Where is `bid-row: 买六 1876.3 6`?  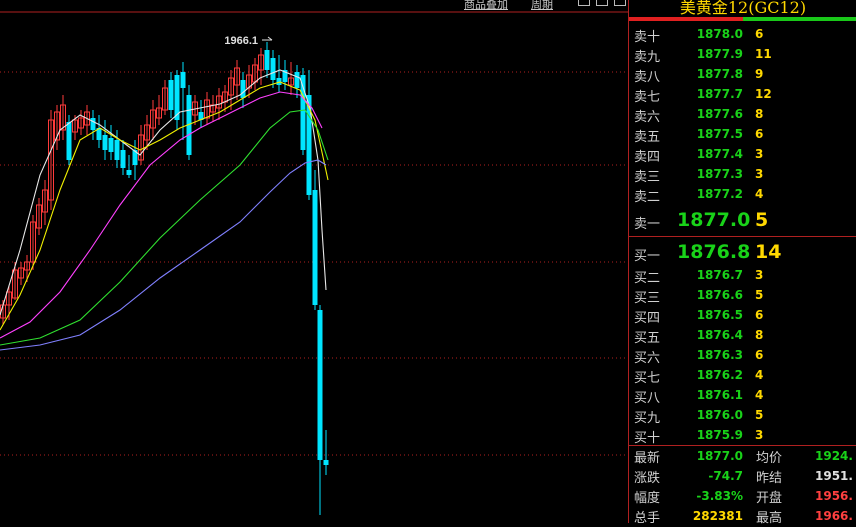 bid-row: 买六 1876.3 6 is located at coordinates (742, 355).